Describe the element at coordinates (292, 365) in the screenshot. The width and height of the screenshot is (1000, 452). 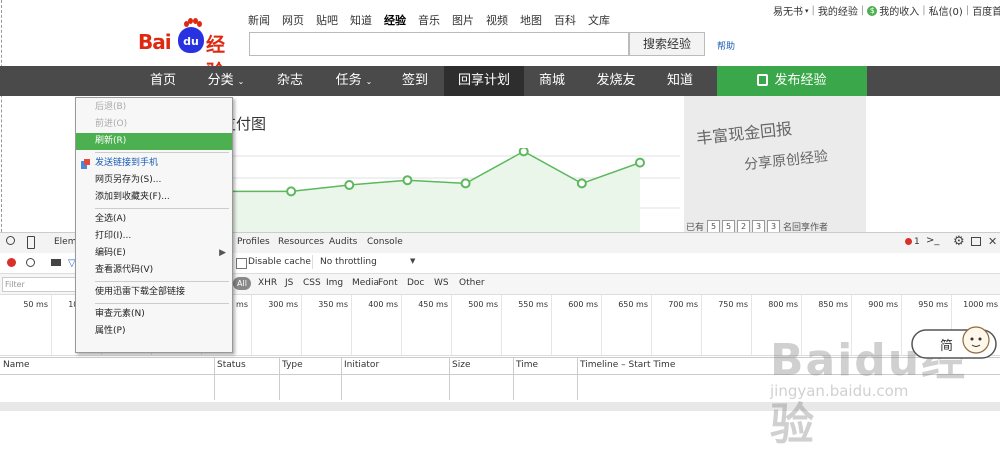
I see `column-header: Type` at that location.